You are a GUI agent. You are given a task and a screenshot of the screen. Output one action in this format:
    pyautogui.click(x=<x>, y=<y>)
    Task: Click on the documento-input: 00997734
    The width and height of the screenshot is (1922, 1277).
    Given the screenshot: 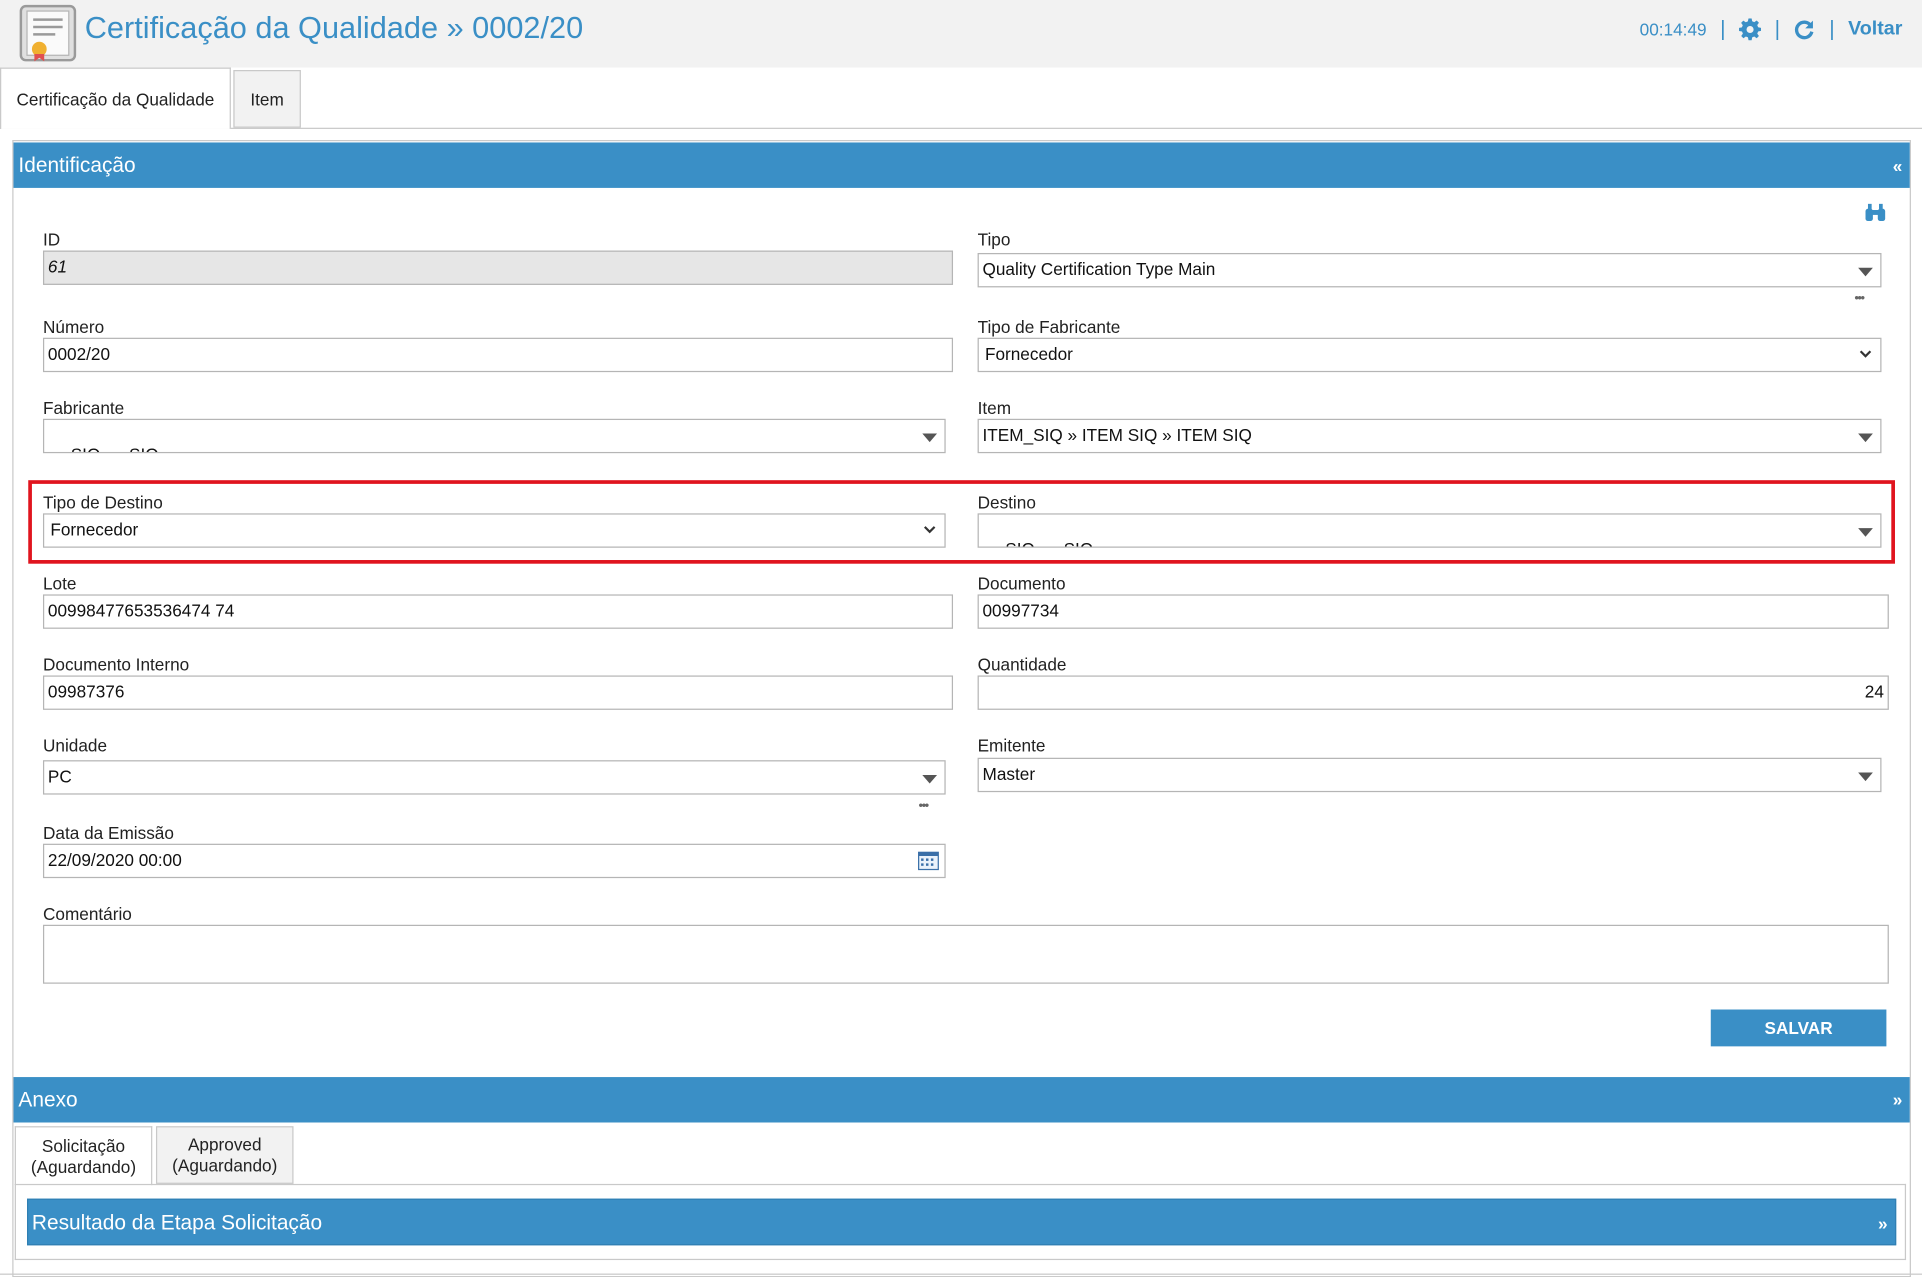 What is the action you would take?
    pyautogui.click(x=1433, y=611)
    